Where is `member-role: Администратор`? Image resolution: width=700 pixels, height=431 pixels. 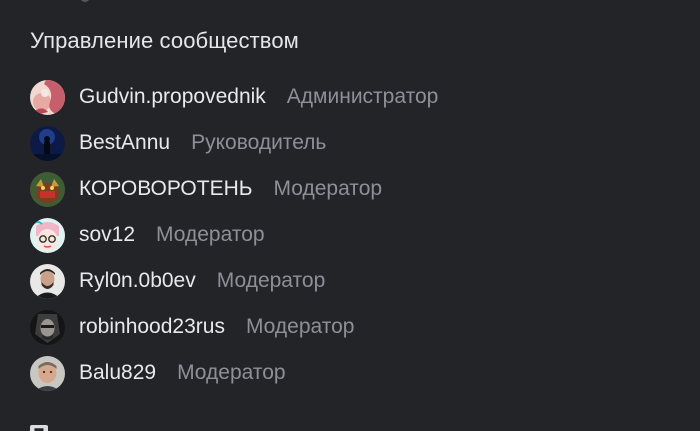 member-role: Администратор is located at coordinates (362, 96).